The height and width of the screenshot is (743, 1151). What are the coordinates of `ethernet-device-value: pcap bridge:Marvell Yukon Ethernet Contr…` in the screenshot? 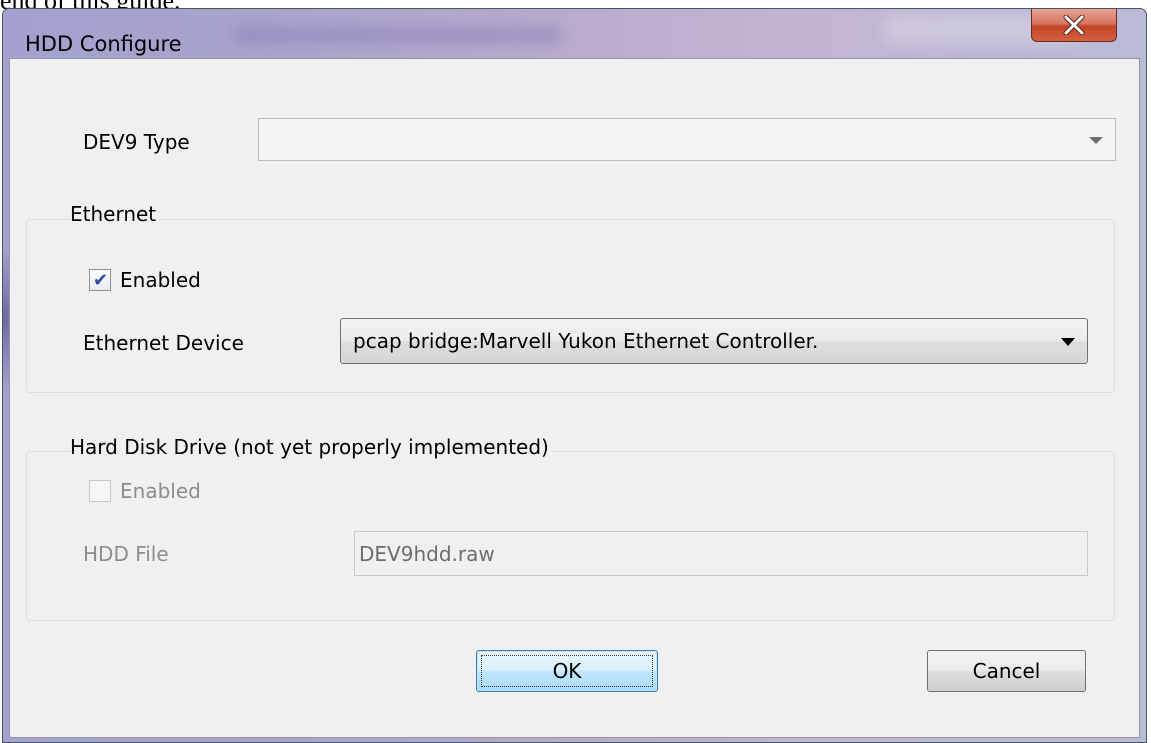 It's located at (586, 341).